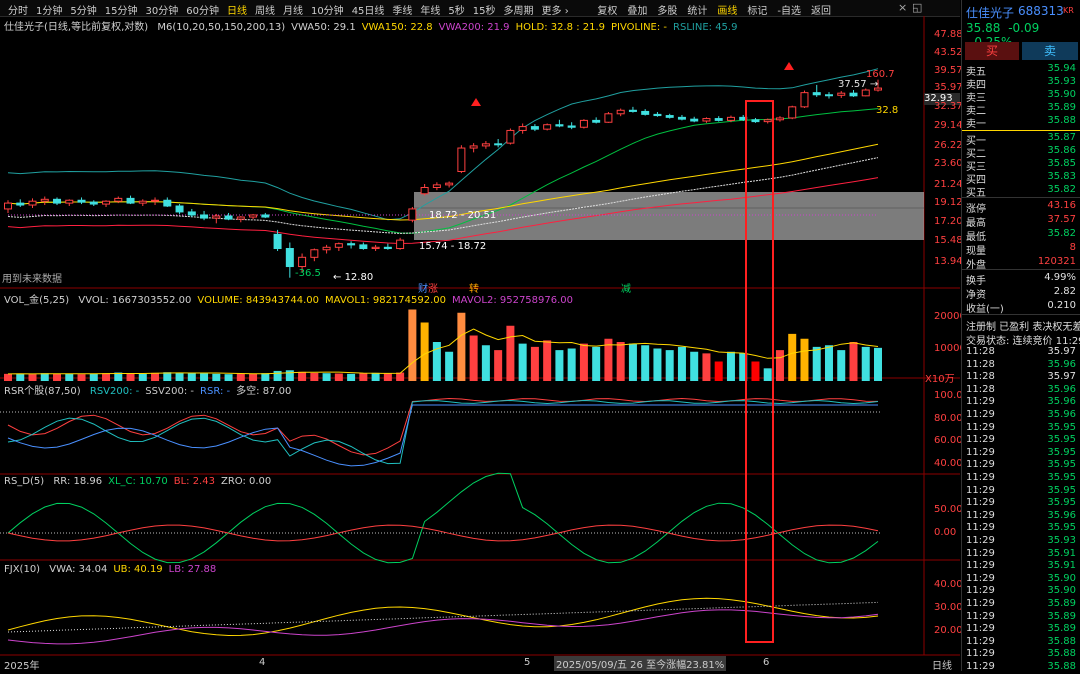 The width and height of the screenshot is (1080, 674). Describe the element at coordinates (121, 9) in the screenshot. I see `period-tab-3: 15分钟` at that location.